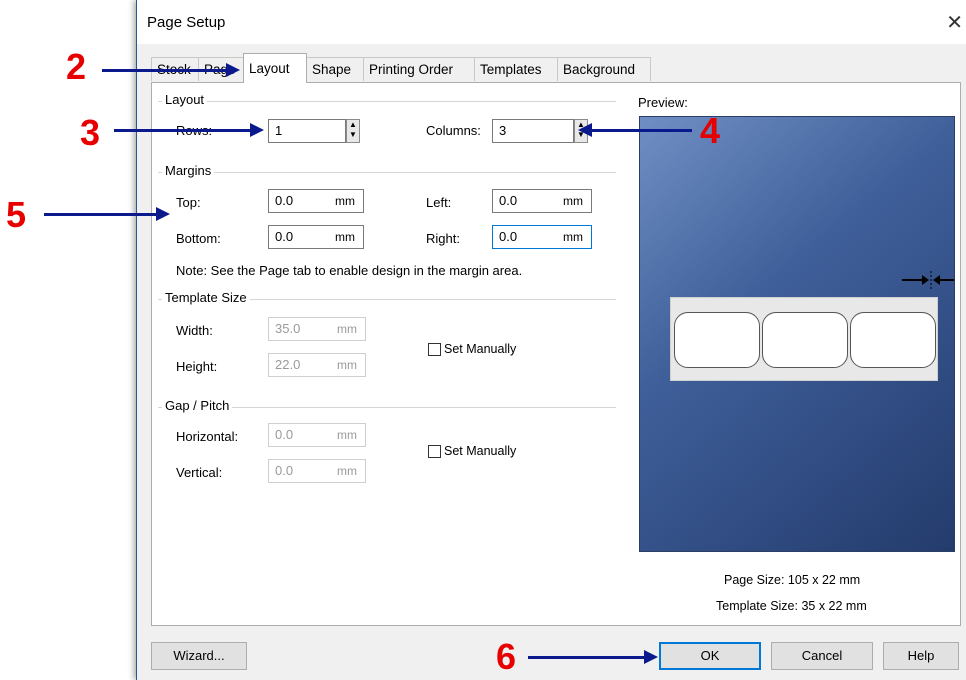 This screenshot has width=966, height=680. I want to click on bottom-margin-input: 0.0 mm, so click(316, 237).